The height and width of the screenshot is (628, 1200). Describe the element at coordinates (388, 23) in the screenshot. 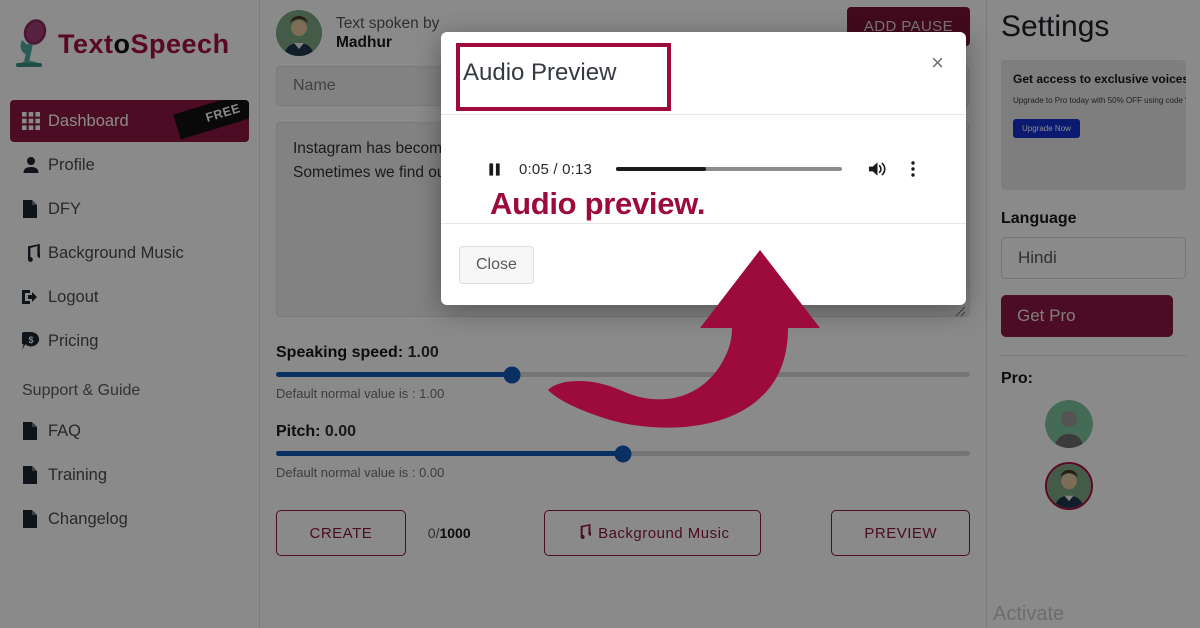

I see `speaker-label: Text spoken by` at that location.